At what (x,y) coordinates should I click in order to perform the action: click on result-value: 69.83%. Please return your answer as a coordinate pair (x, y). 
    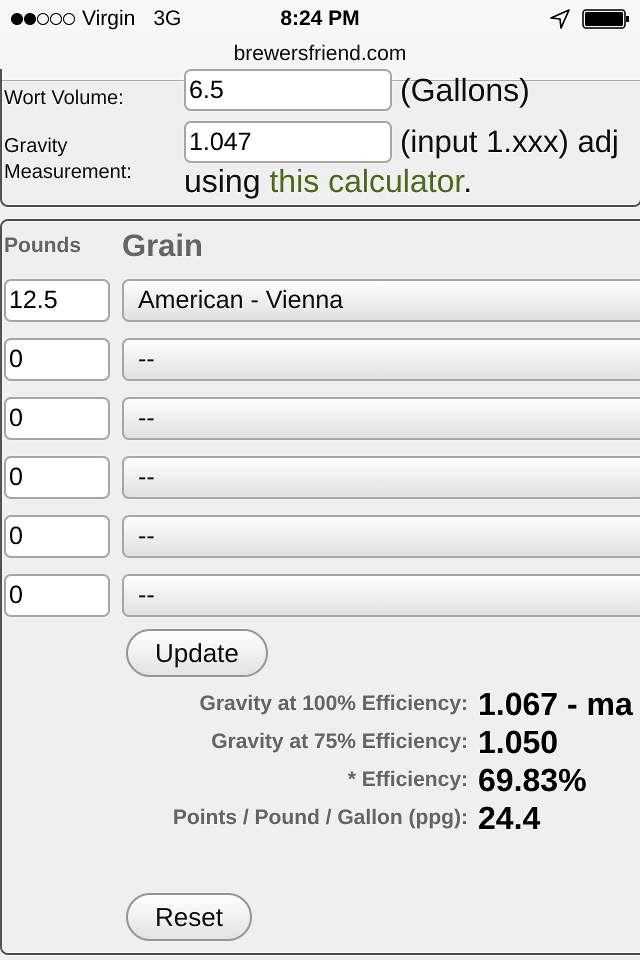
    Looking at the image, I should click on (533, 780).